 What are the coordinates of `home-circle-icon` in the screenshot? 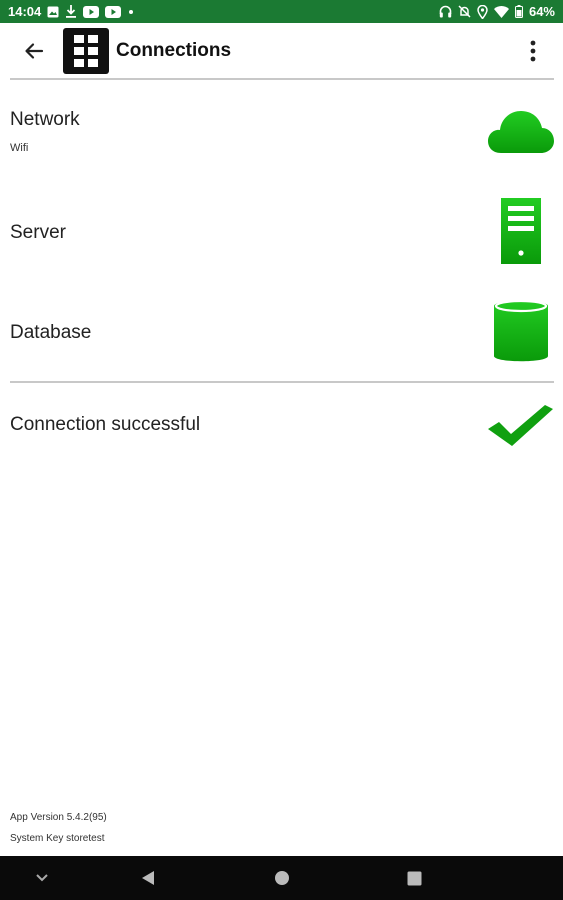 It's located at (282, 878).